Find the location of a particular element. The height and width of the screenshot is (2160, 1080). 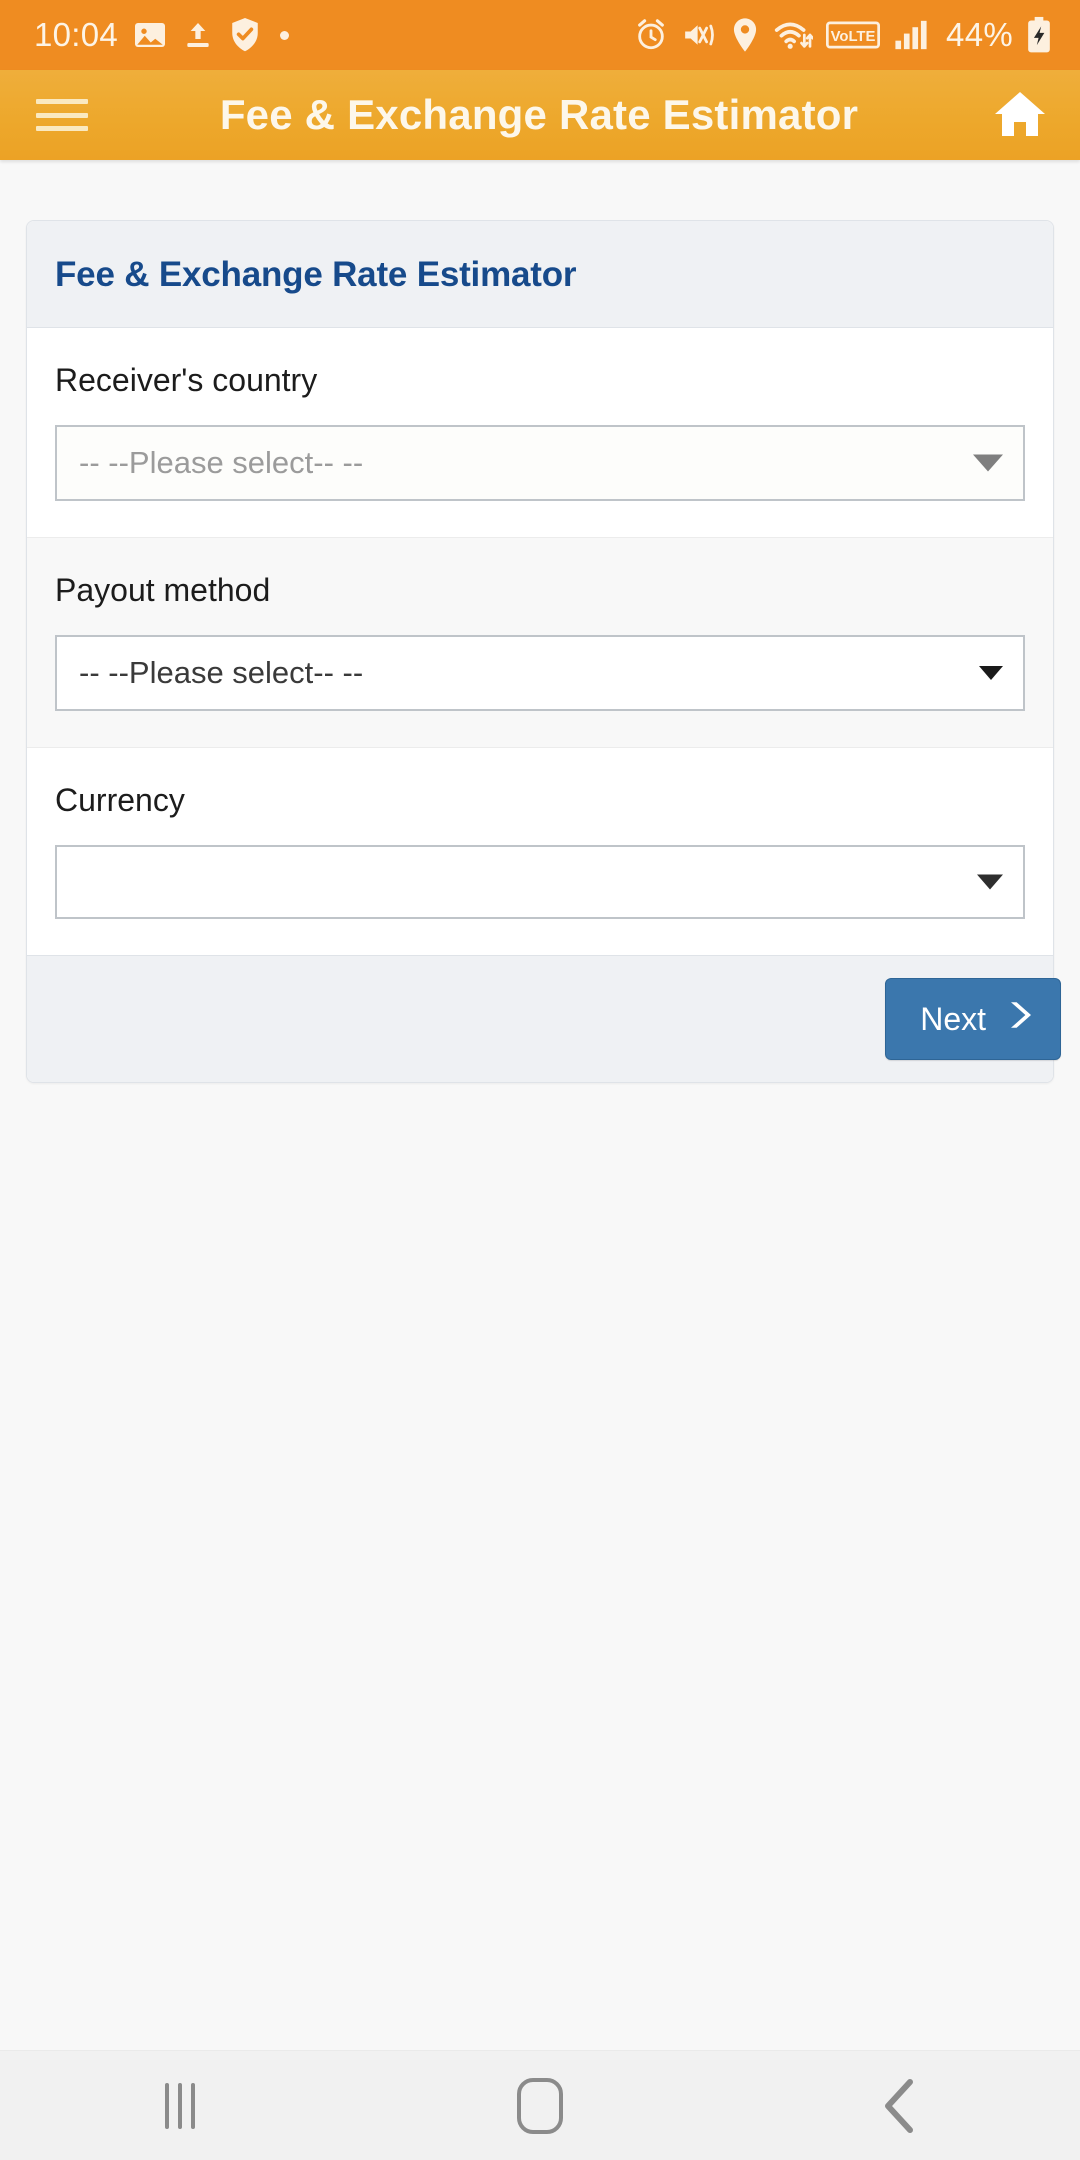

android-nav-bar is located at coordinates (540, 2105).